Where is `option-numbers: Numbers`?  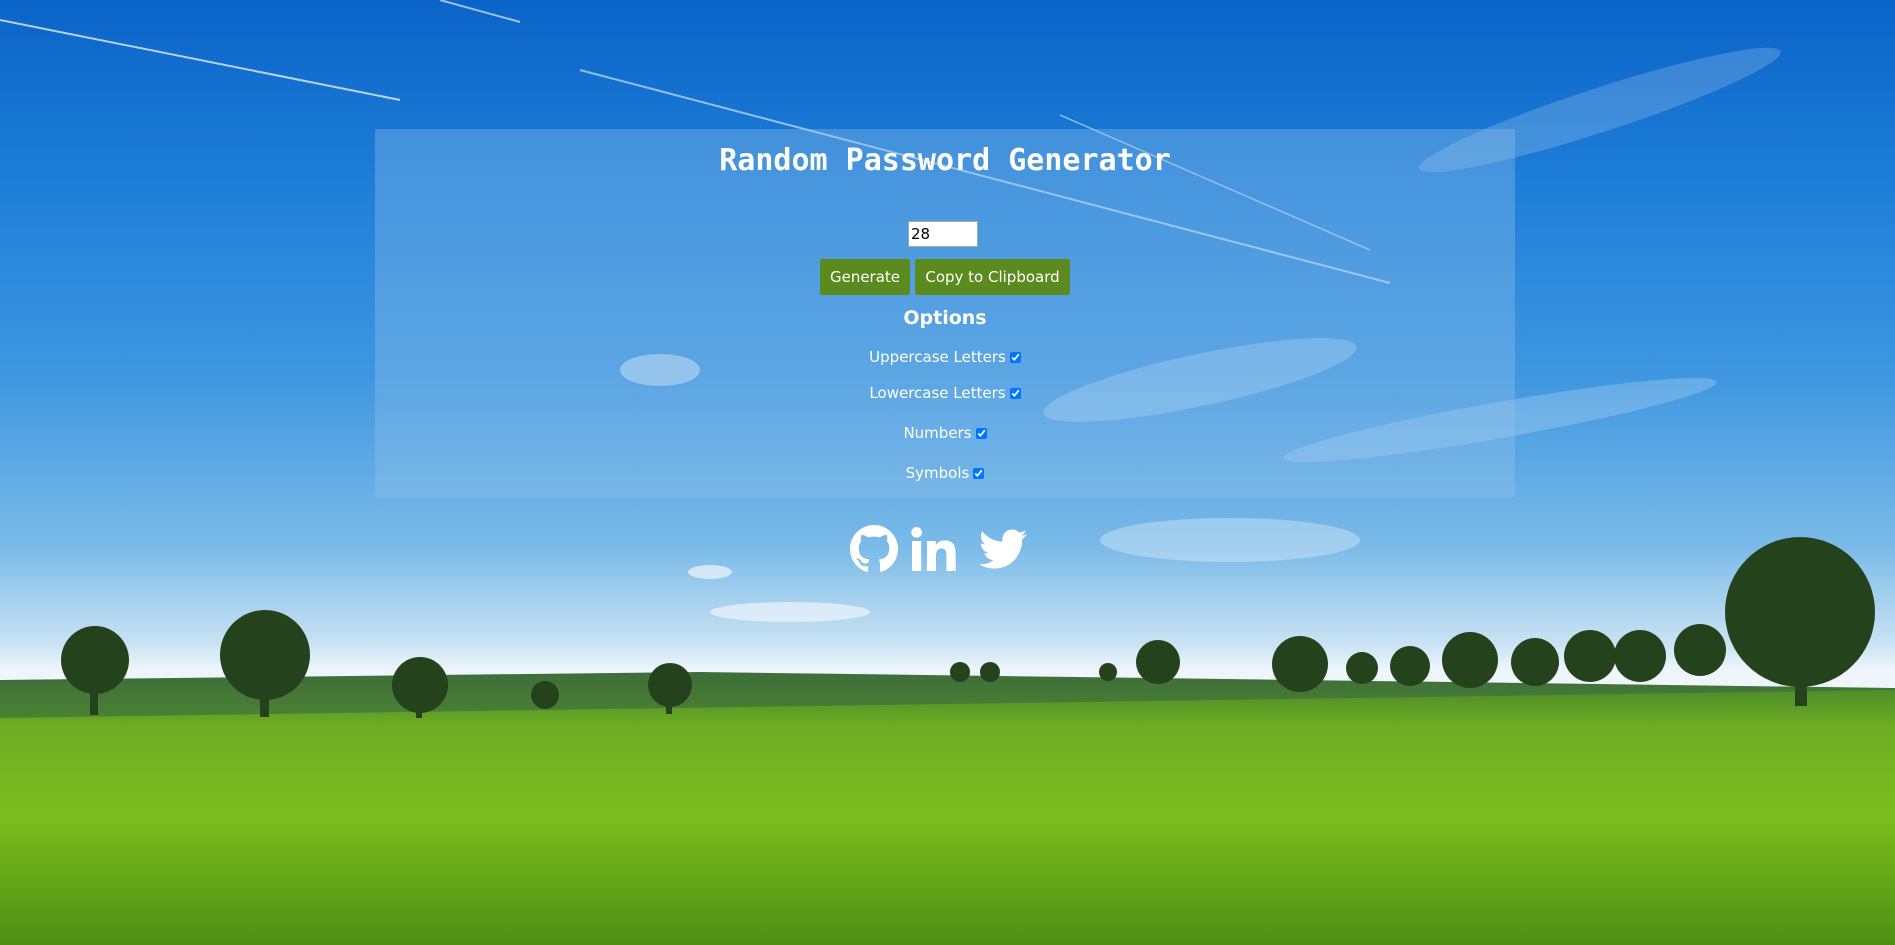 option-numbers: Numbers is located at coordinates (945, 433).